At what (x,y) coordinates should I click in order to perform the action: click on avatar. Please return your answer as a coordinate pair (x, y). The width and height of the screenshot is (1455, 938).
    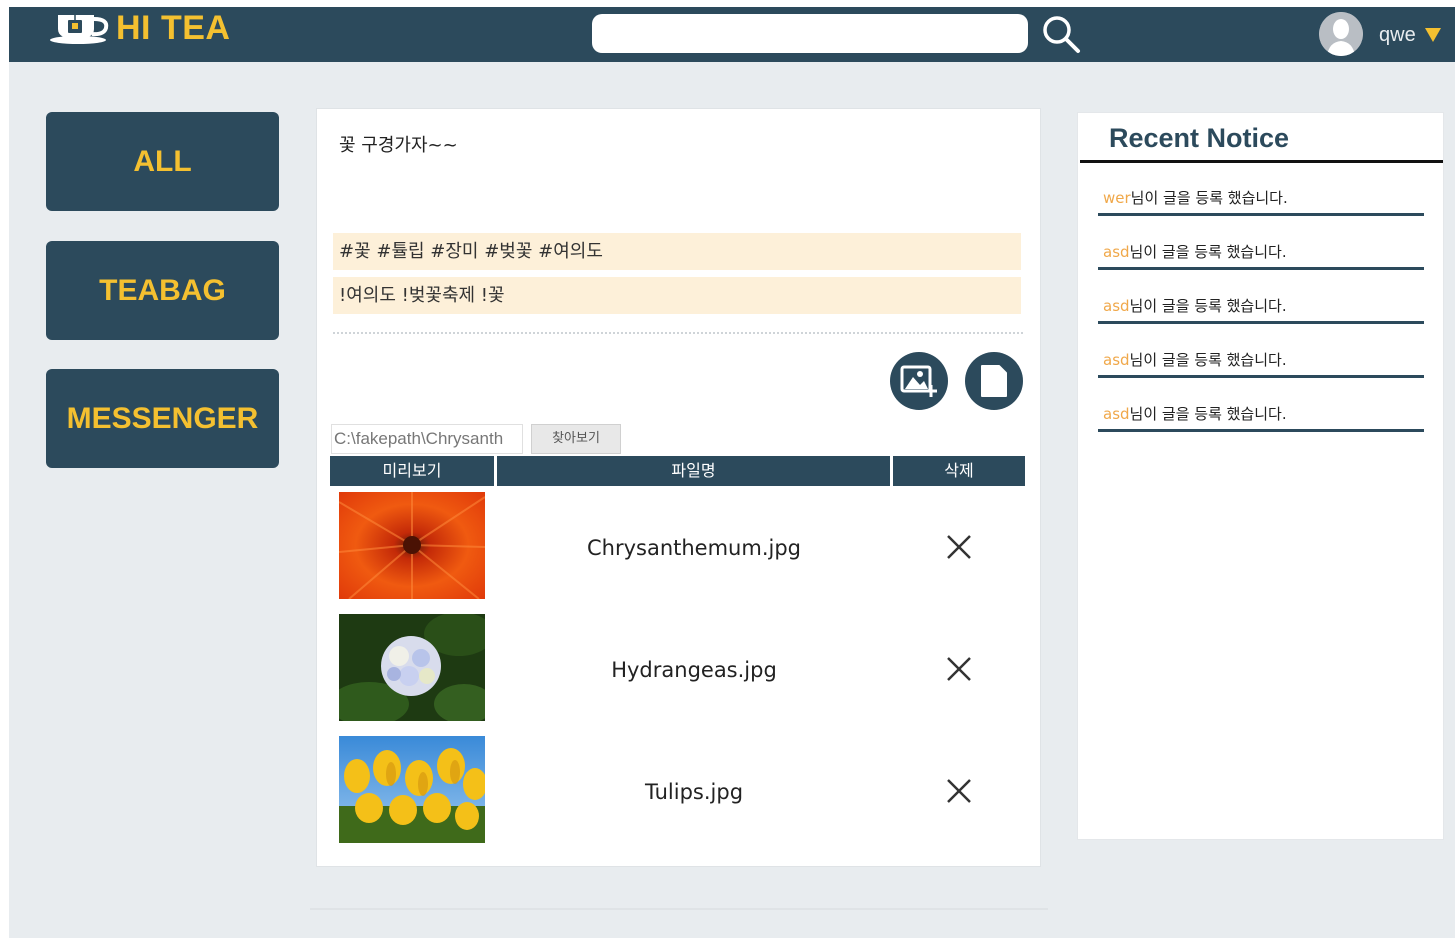
    Looking at the image, I should click on (1341, 34).